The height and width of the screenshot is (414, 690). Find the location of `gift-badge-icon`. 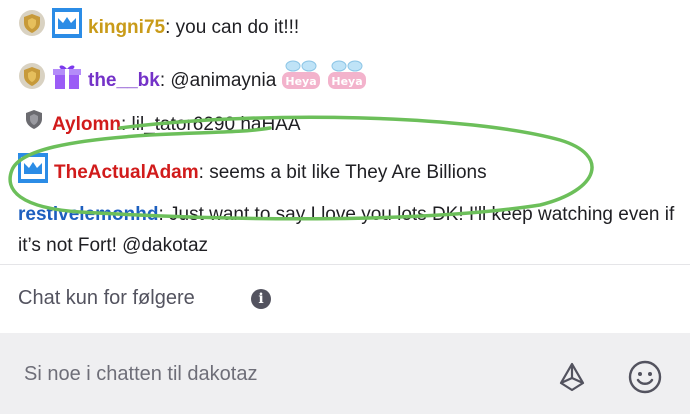

gift-badge-icon is located at coordinates (67, 81).